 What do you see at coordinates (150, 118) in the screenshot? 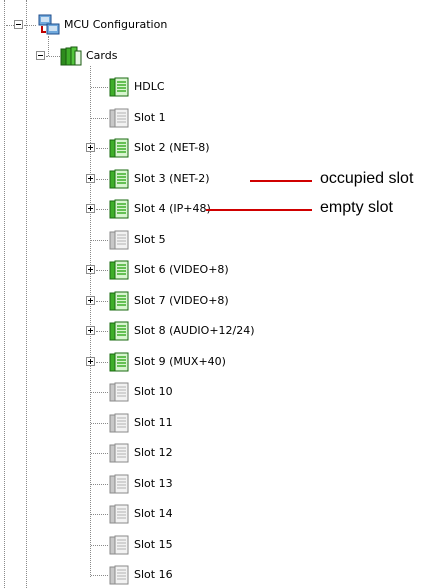
I see `slot-label: Slot 1` at bounding box center [150, 118].